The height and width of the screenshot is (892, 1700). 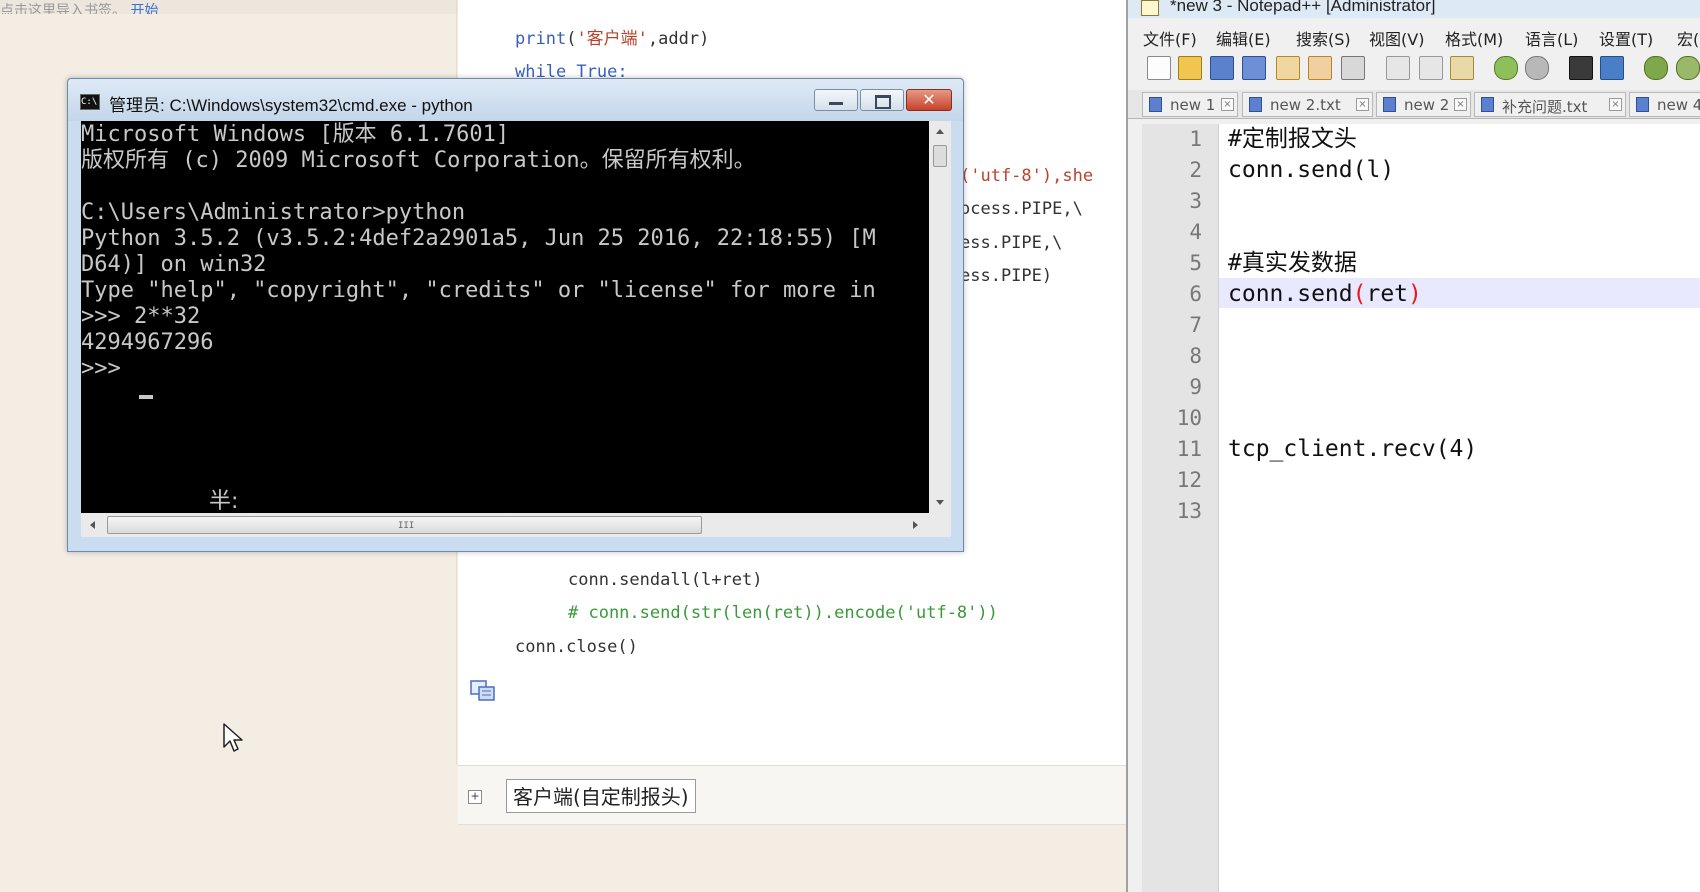 I want to click on npp-window-title: *new 3 - Notepad++ [Administrator], so click(x=1303, y=7).